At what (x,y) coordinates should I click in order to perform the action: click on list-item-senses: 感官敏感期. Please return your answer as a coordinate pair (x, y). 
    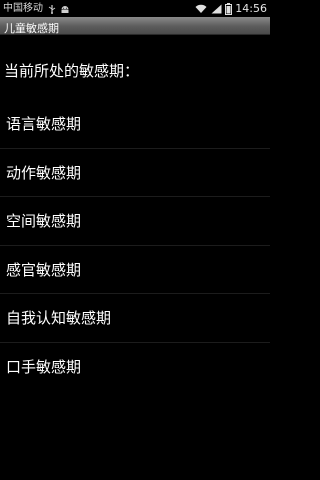
    Looking at the image, I should click on (135, 270).